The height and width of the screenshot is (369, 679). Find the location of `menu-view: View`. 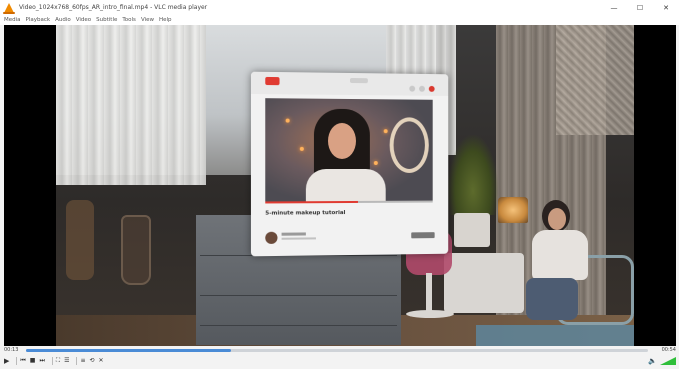

menu-view: View is located at coordinates (147, 20).